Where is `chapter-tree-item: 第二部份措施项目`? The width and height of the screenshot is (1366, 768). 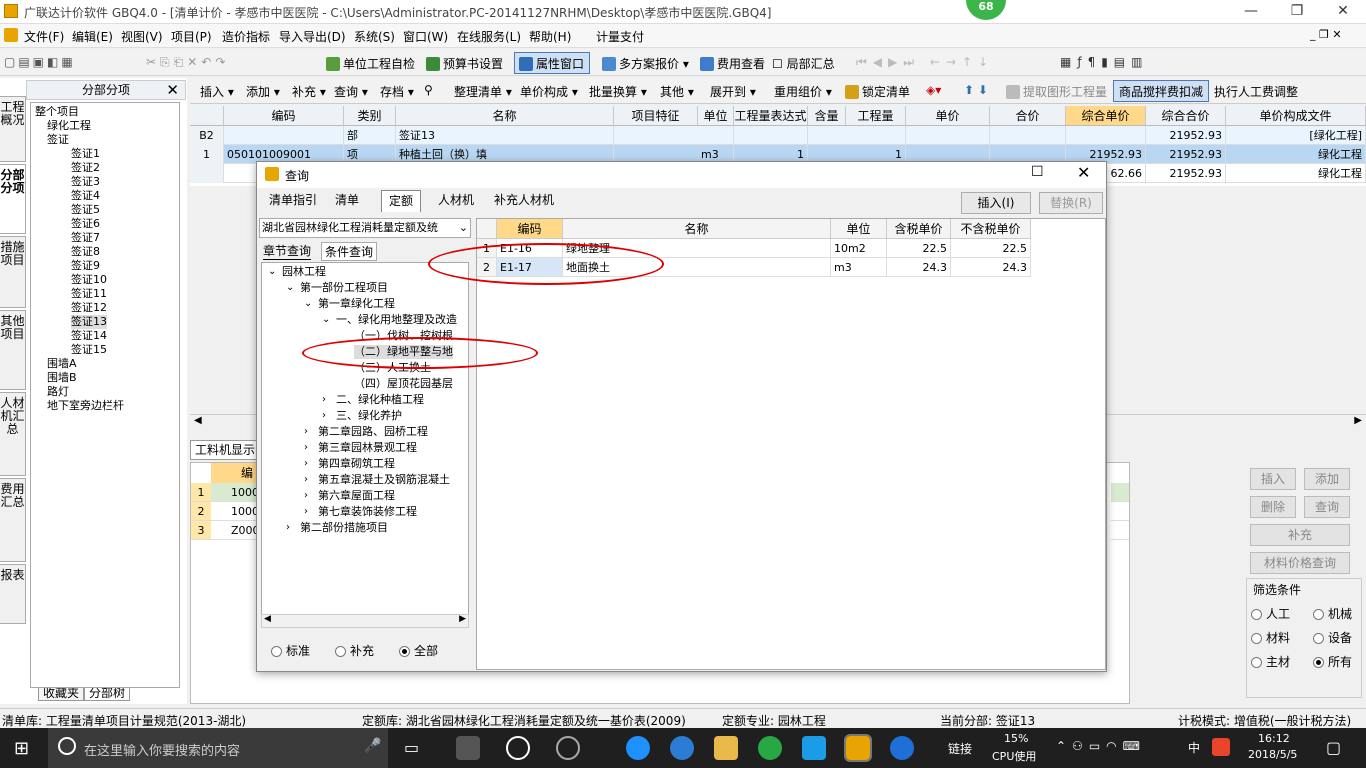
chapter-tree-item: 第二部份措施项目 is located at coordinates (344, 528).